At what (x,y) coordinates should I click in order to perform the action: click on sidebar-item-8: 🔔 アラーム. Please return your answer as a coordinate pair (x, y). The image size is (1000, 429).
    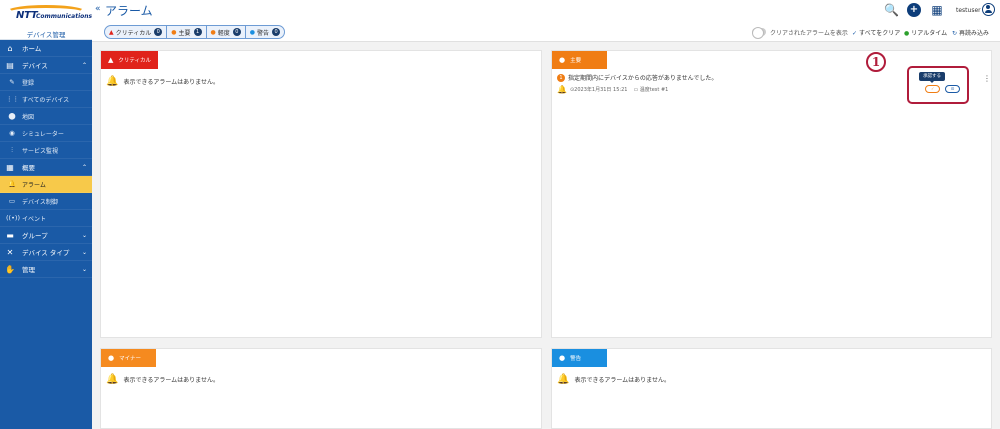
    Looking at the image, I should click on (46, 184).